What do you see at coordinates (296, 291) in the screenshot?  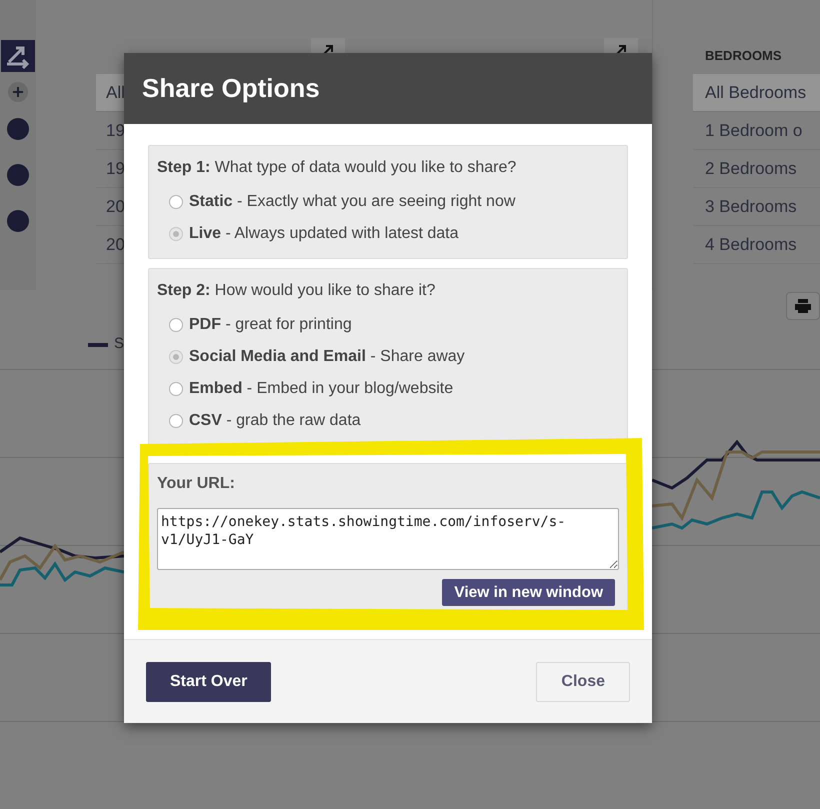 I see `step-question: Step 2: How would you like to share it?` at bounding box center [296, 291].